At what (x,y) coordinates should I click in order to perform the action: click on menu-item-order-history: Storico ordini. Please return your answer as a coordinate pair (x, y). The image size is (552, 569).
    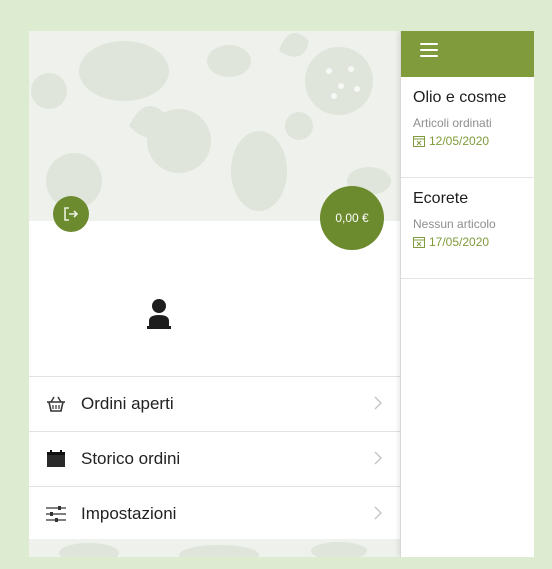
    Looking at the image, I should click on (214, 459).